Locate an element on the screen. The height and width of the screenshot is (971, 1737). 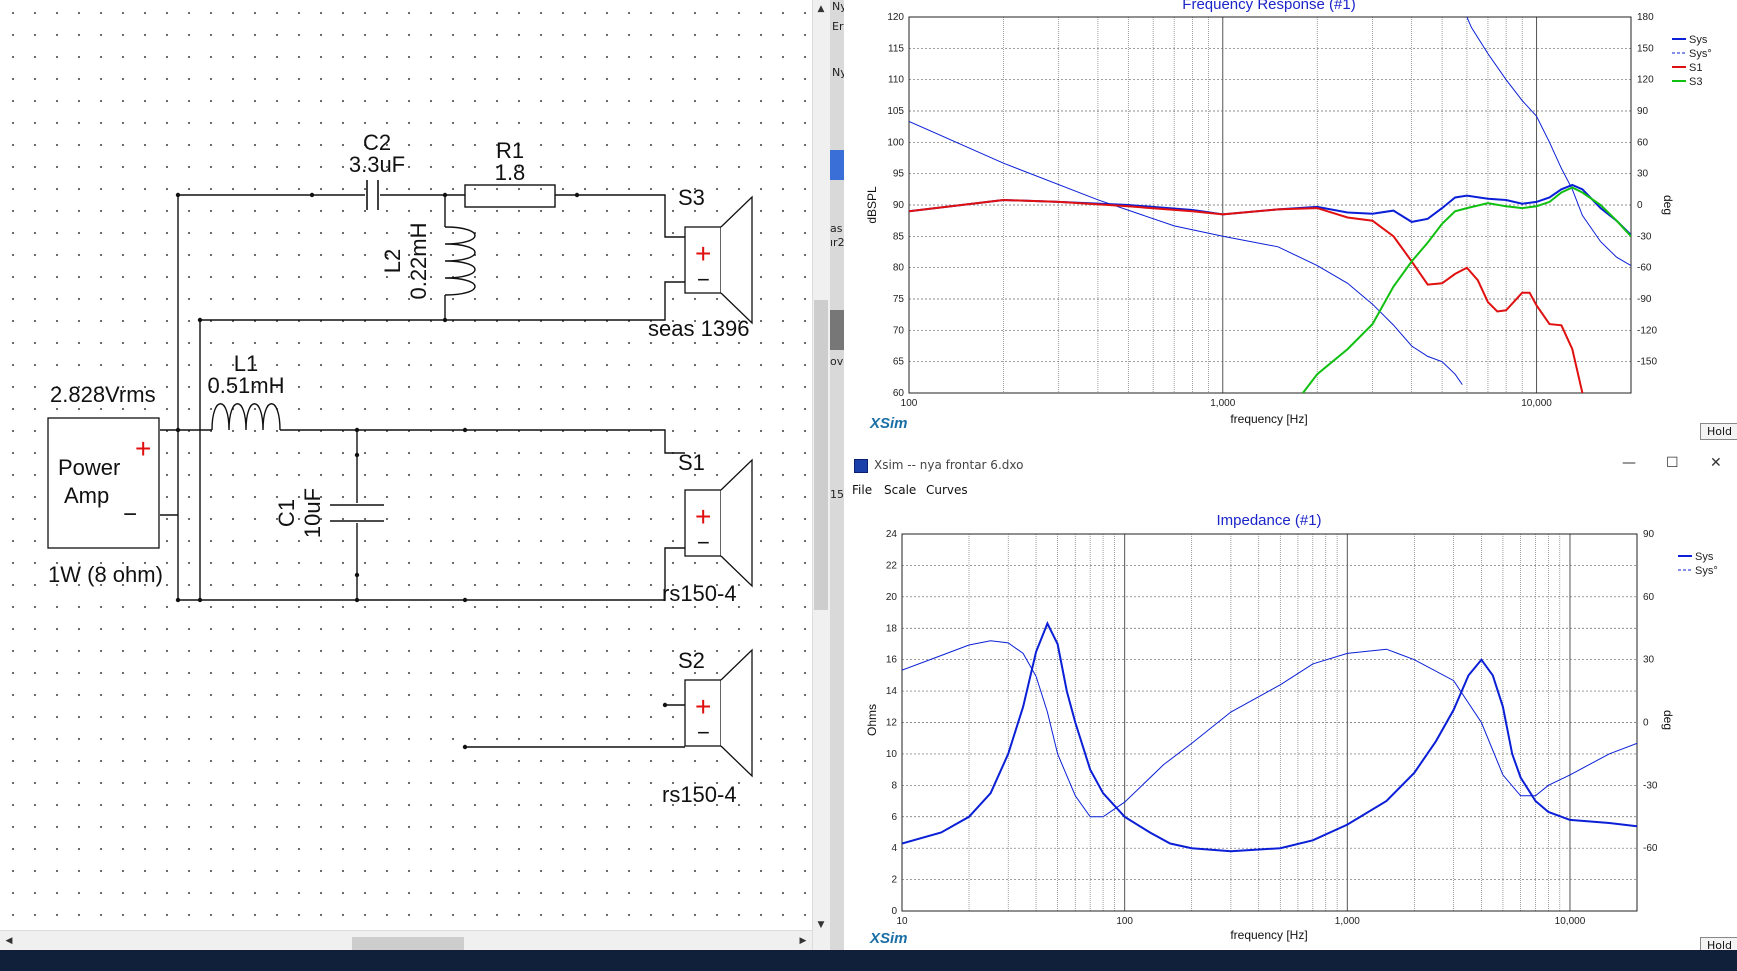
taskbar is located at coordinates (868, 960).